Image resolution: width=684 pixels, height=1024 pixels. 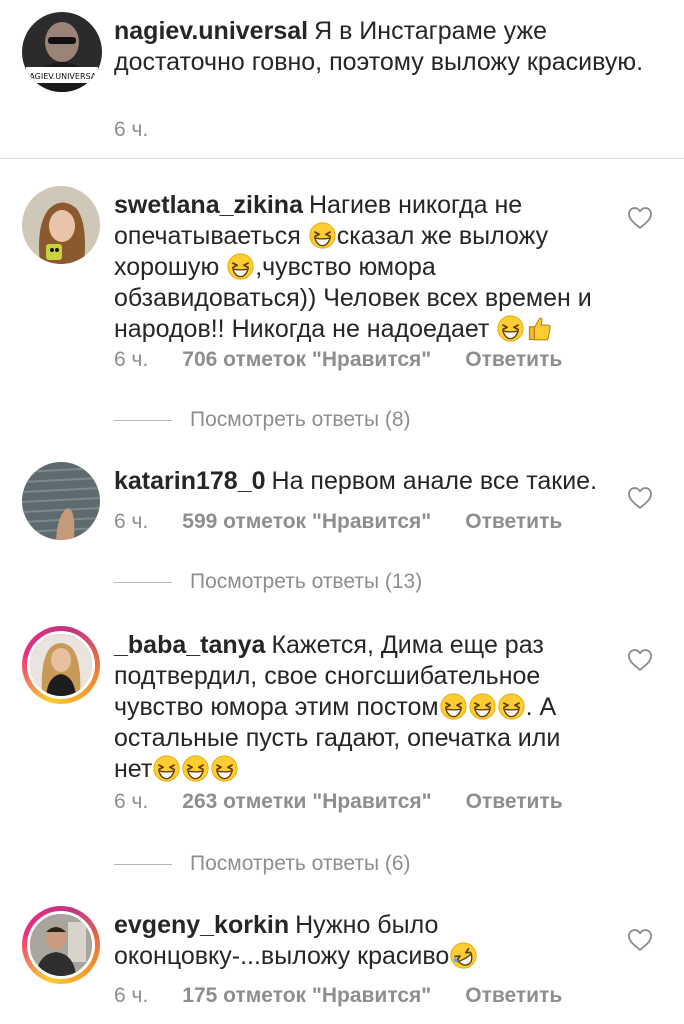 What do you see at coordinates (201, 925) in the screenshot?
I see `username: evgeny_korkin` at bounding box center [201, 925].